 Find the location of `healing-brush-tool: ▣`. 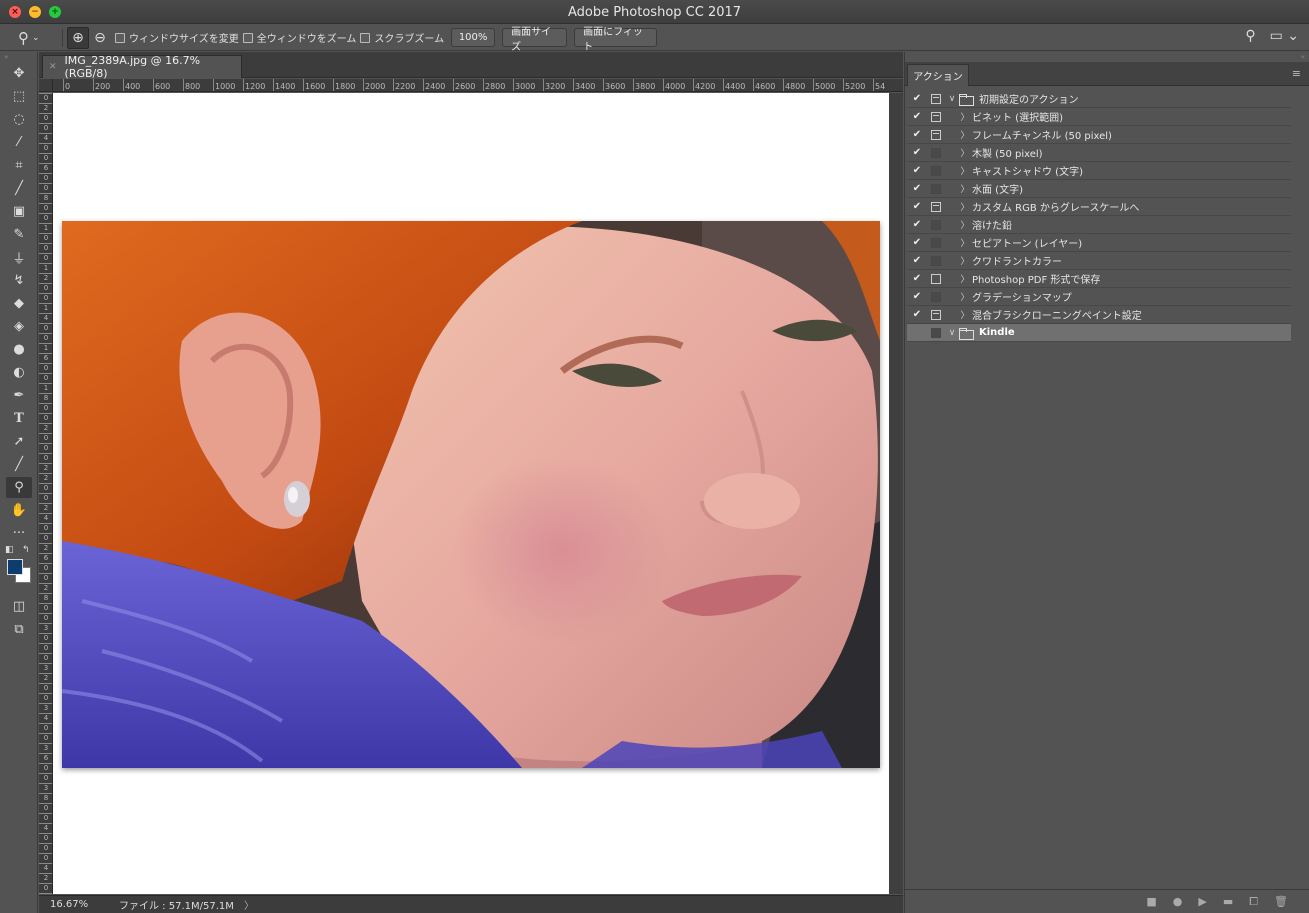

healing-brush-tool: ▣ is located at coordinates (19, 211).